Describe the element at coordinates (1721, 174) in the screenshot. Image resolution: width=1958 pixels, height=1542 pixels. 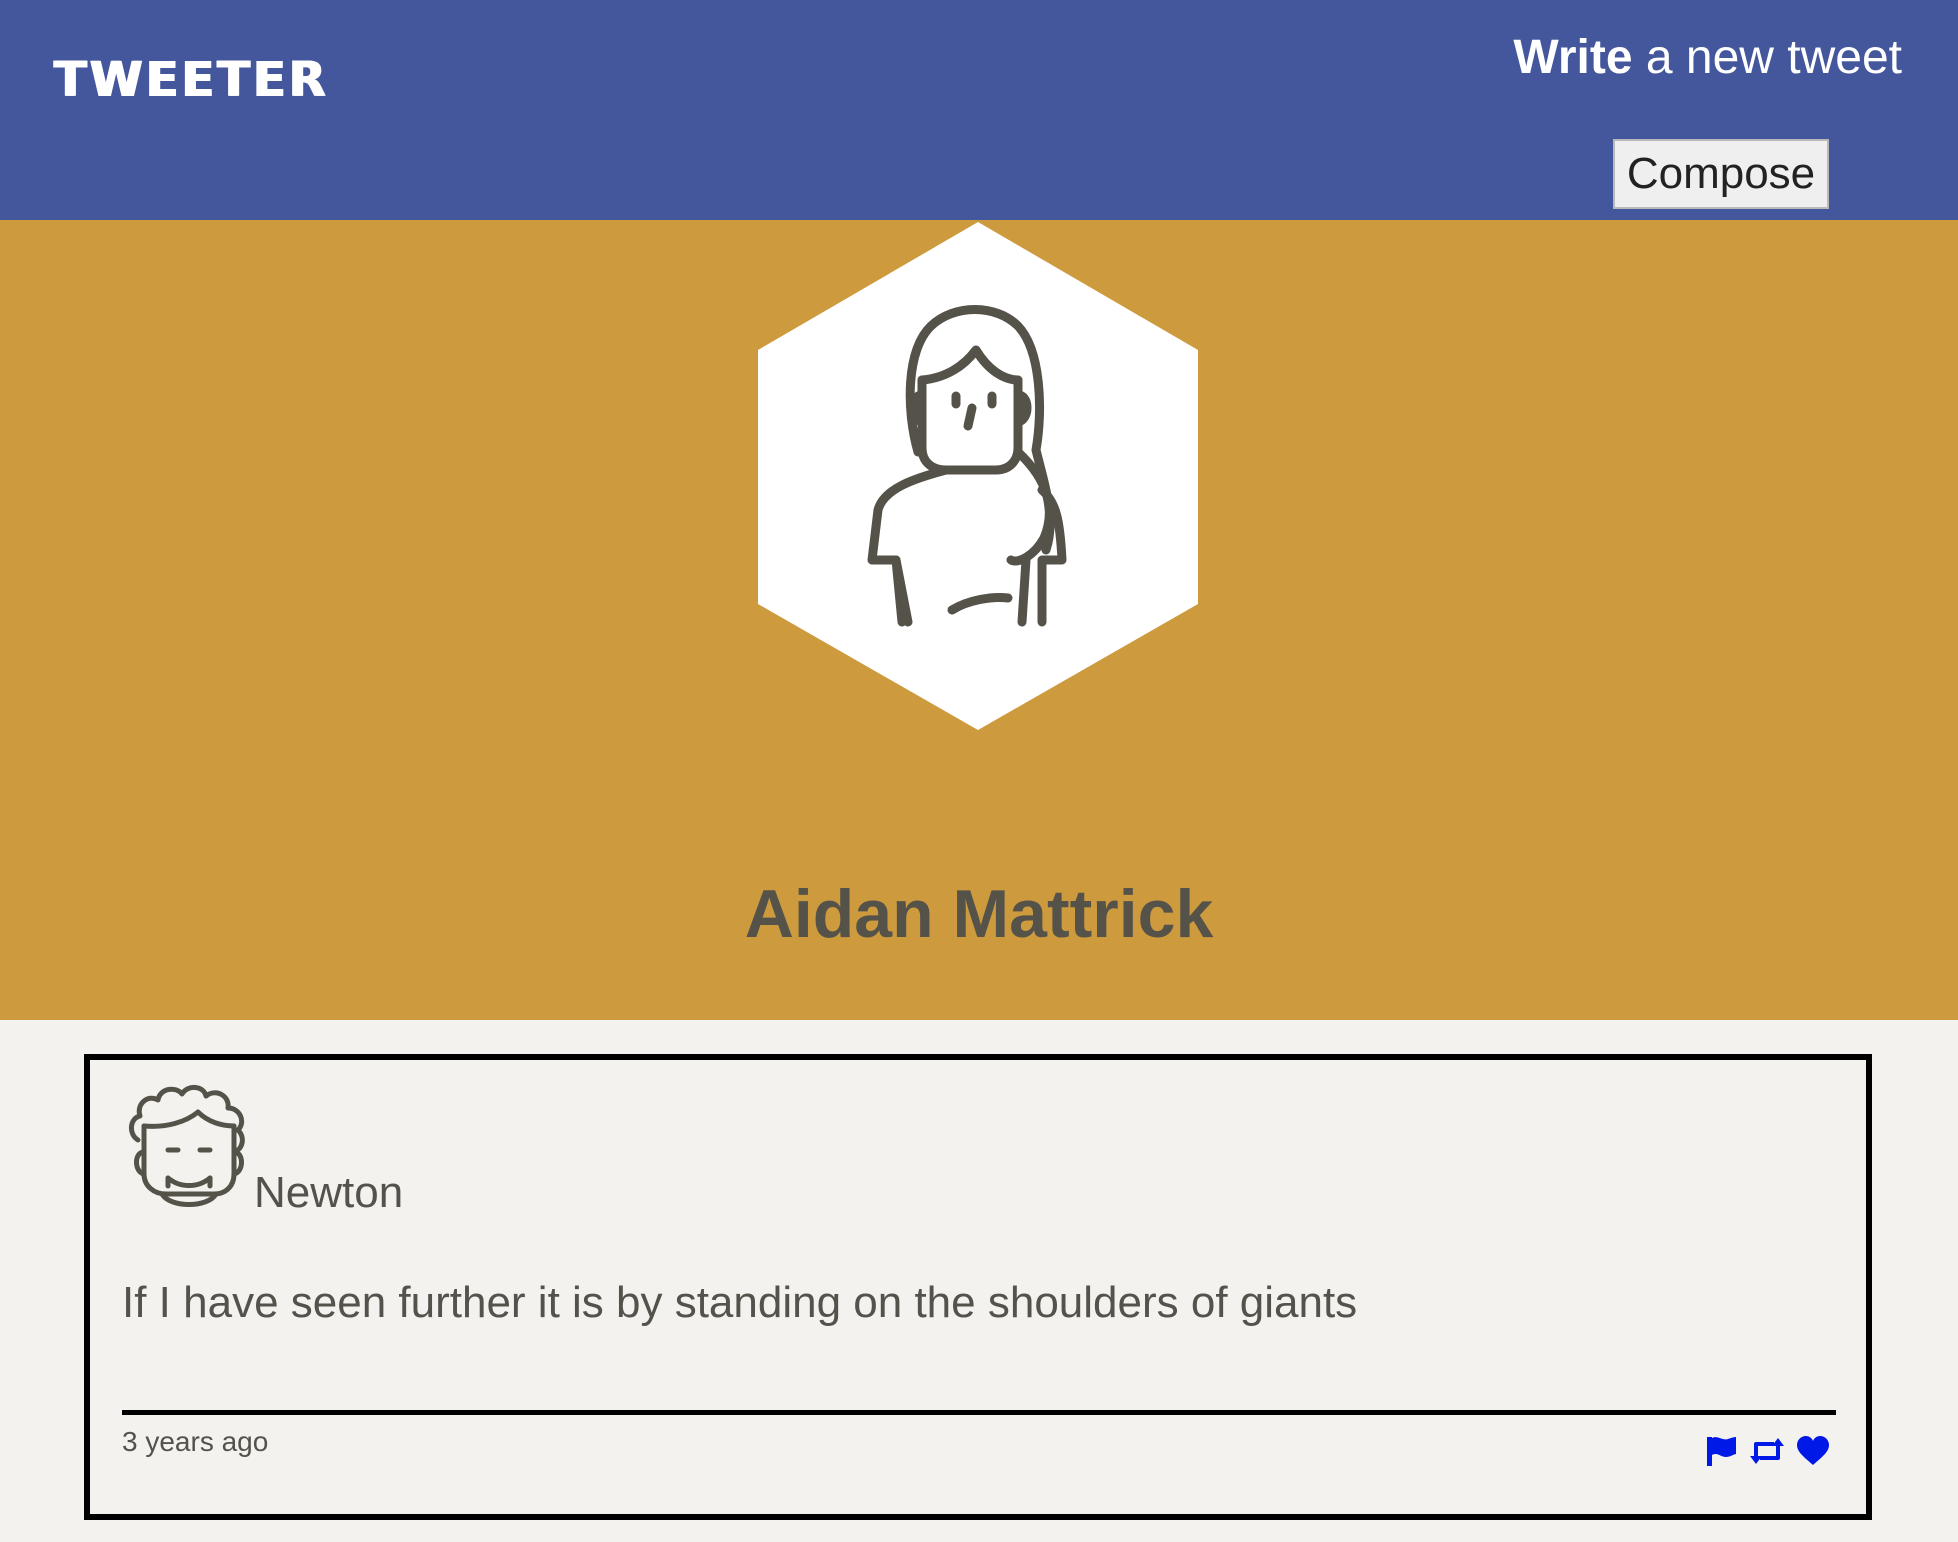
I see `compose-button: Compose` at that location.